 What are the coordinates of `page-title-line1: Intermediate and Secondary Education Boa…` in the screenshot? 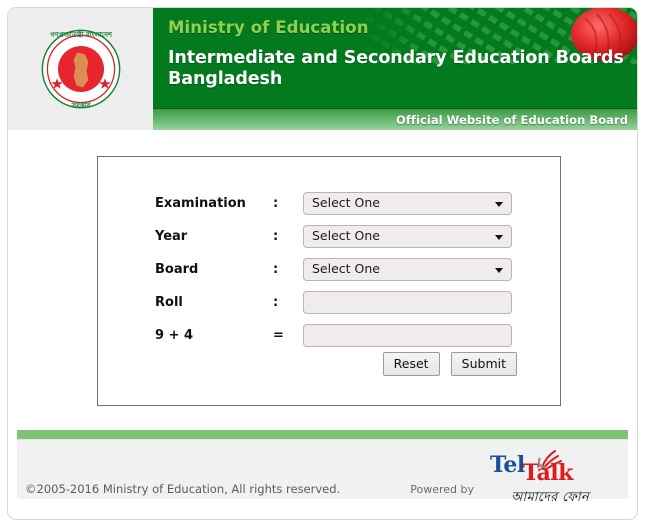 It's located at (396, 58).